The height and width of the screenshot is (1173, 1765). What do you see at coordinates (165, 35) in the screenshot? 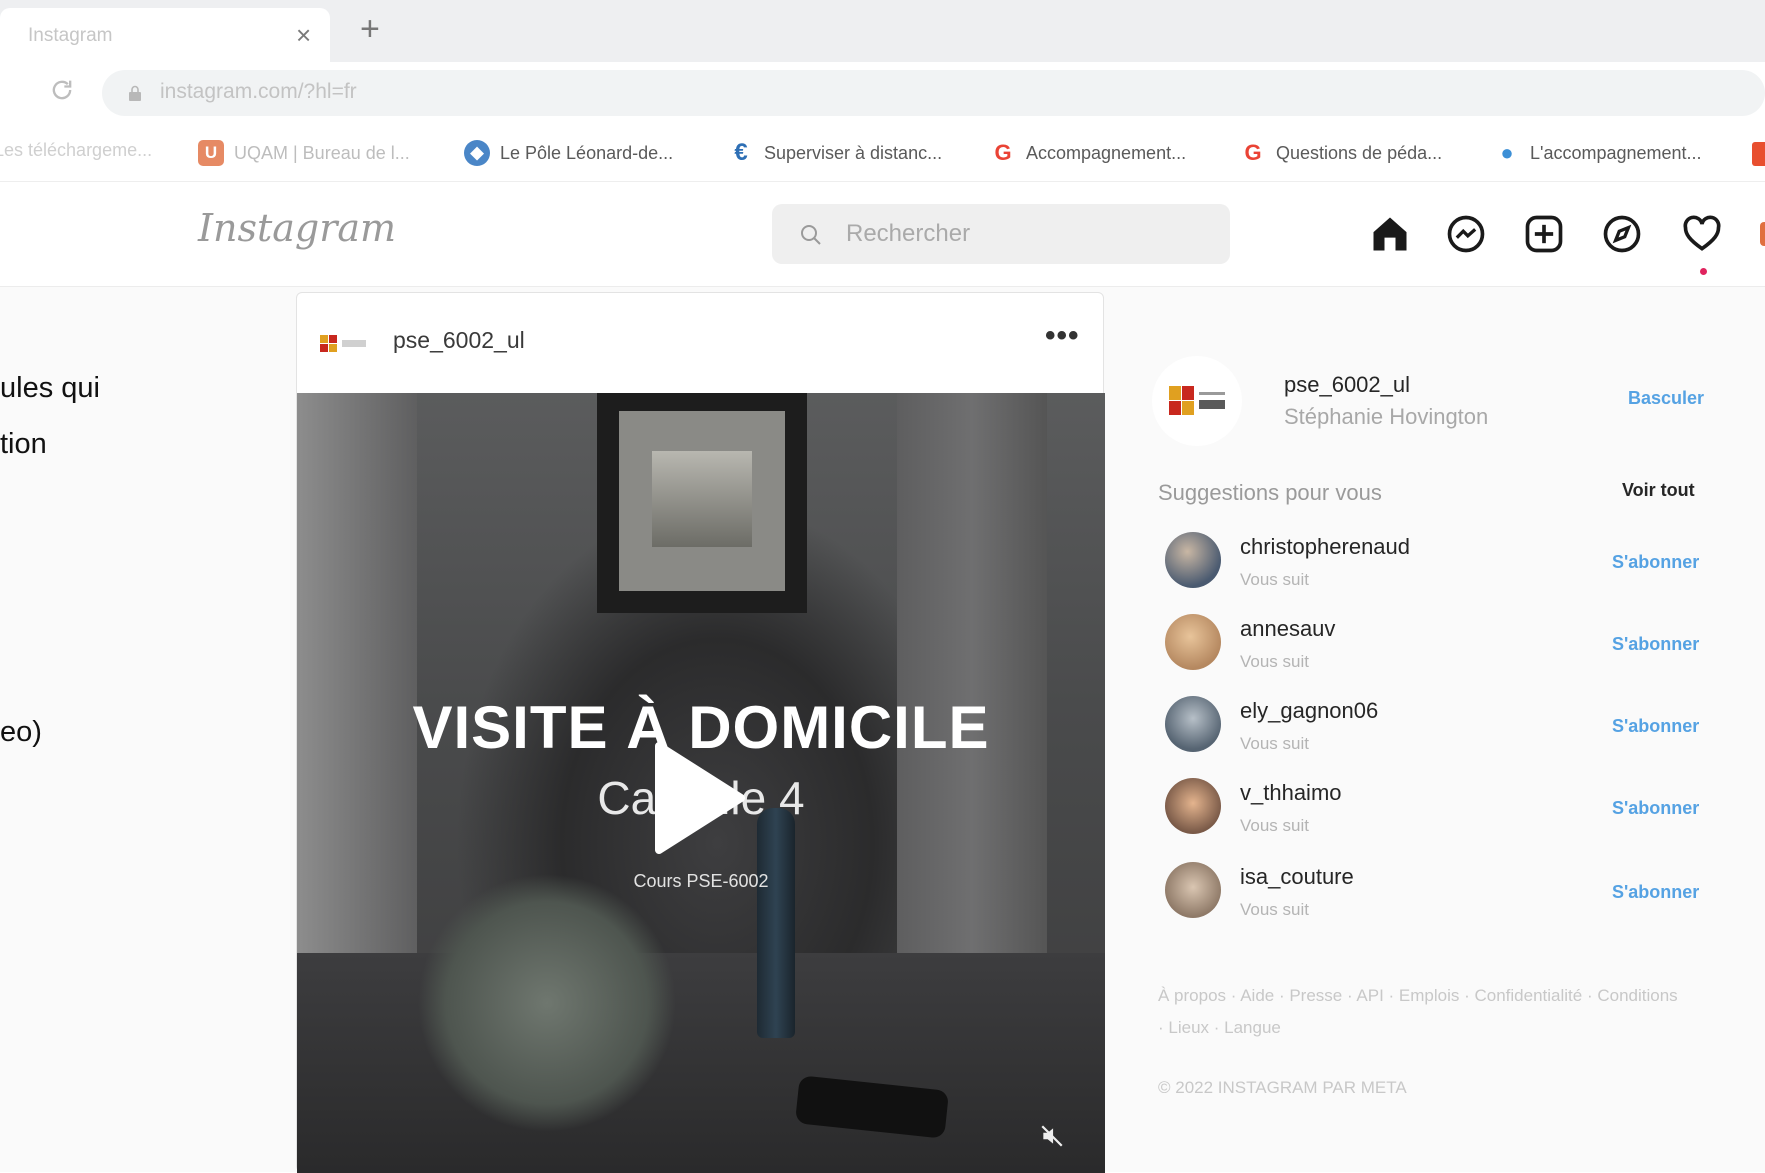
I see `browser-tab: Instagram ×` at bounding box center [165, 35].